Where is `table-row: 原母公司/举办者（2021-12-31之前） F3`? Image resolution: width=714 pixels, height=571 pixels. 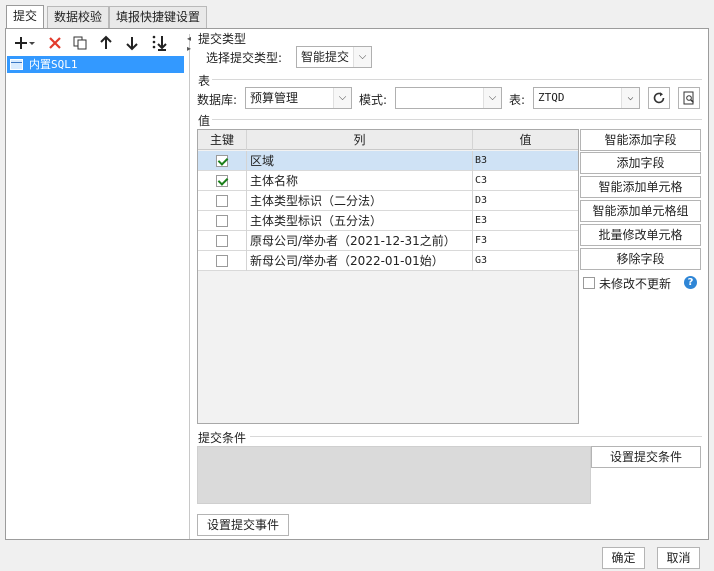
table-row: 原母公司/举办者（2021-12-31之前） F3 is located at coordinates (388, 241).